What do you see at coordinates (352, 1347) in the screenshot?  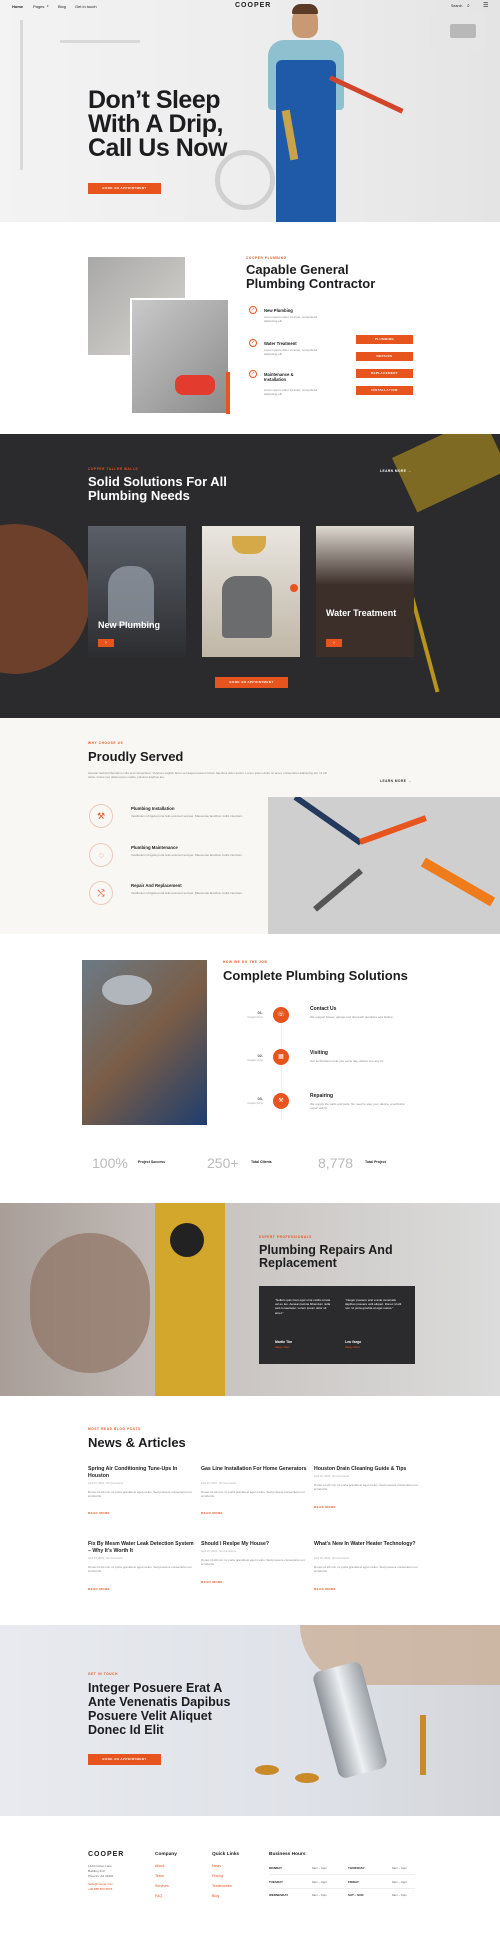 I see `testimonial-role: Happy Client` at bounding box center [352, 1347].